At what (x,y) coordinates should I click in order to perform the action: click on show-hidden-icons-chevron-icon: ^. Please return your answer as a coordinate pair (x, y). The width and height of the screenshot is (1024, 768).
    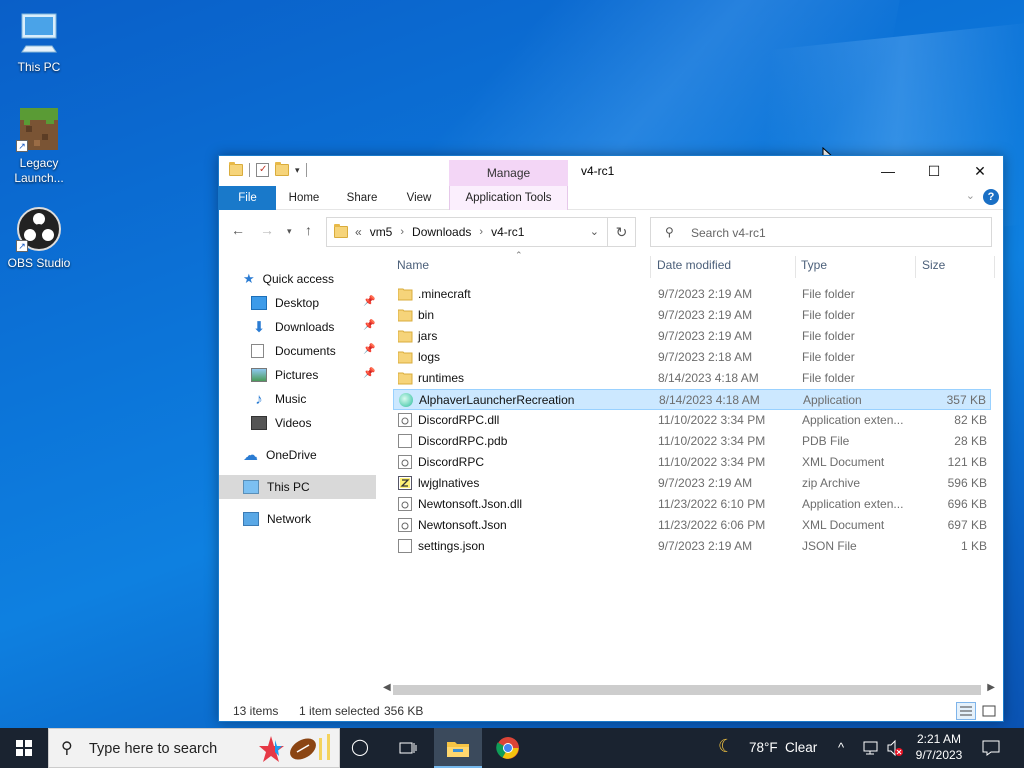
    Looking at the image, I should click on (841, 748).